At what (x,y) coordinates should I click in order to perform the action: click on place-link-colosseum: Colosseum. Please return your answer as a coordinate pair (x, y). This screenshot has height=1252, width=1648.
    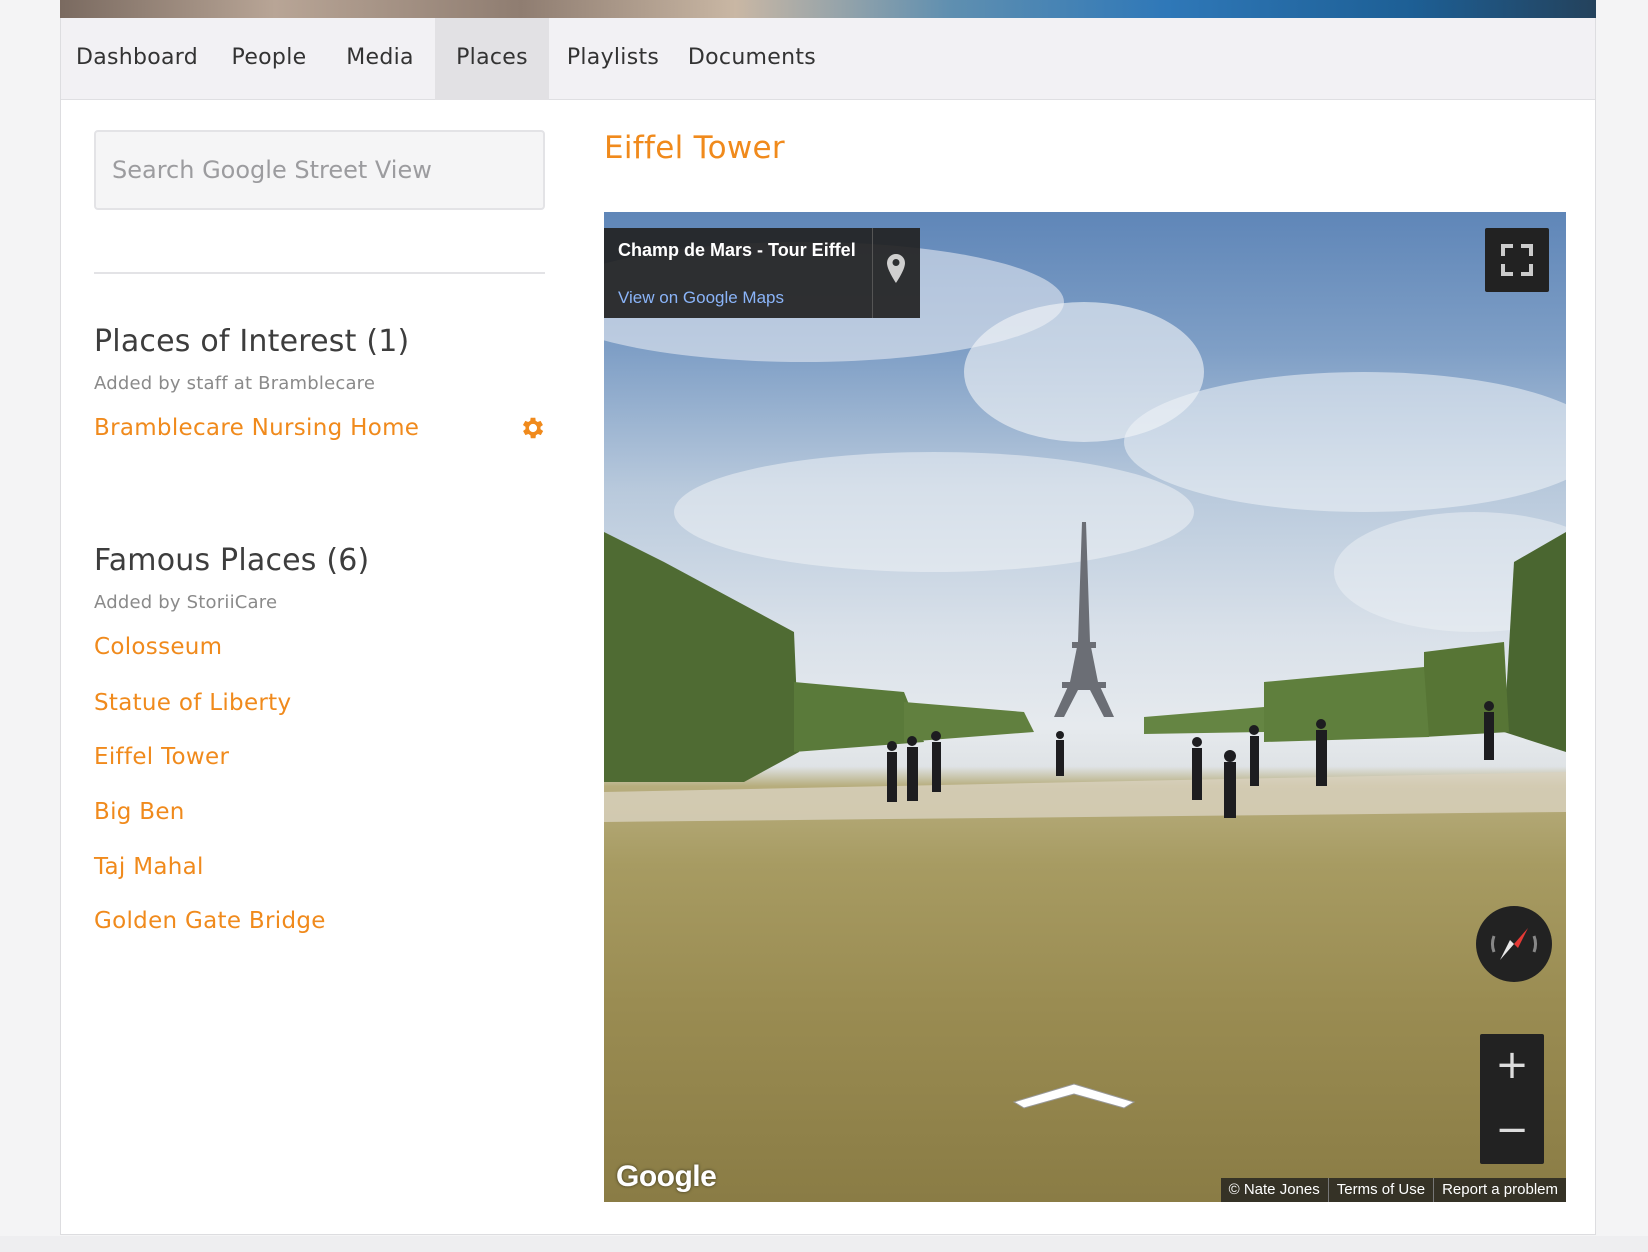
    Looking at the image, I should click on (158, 647).